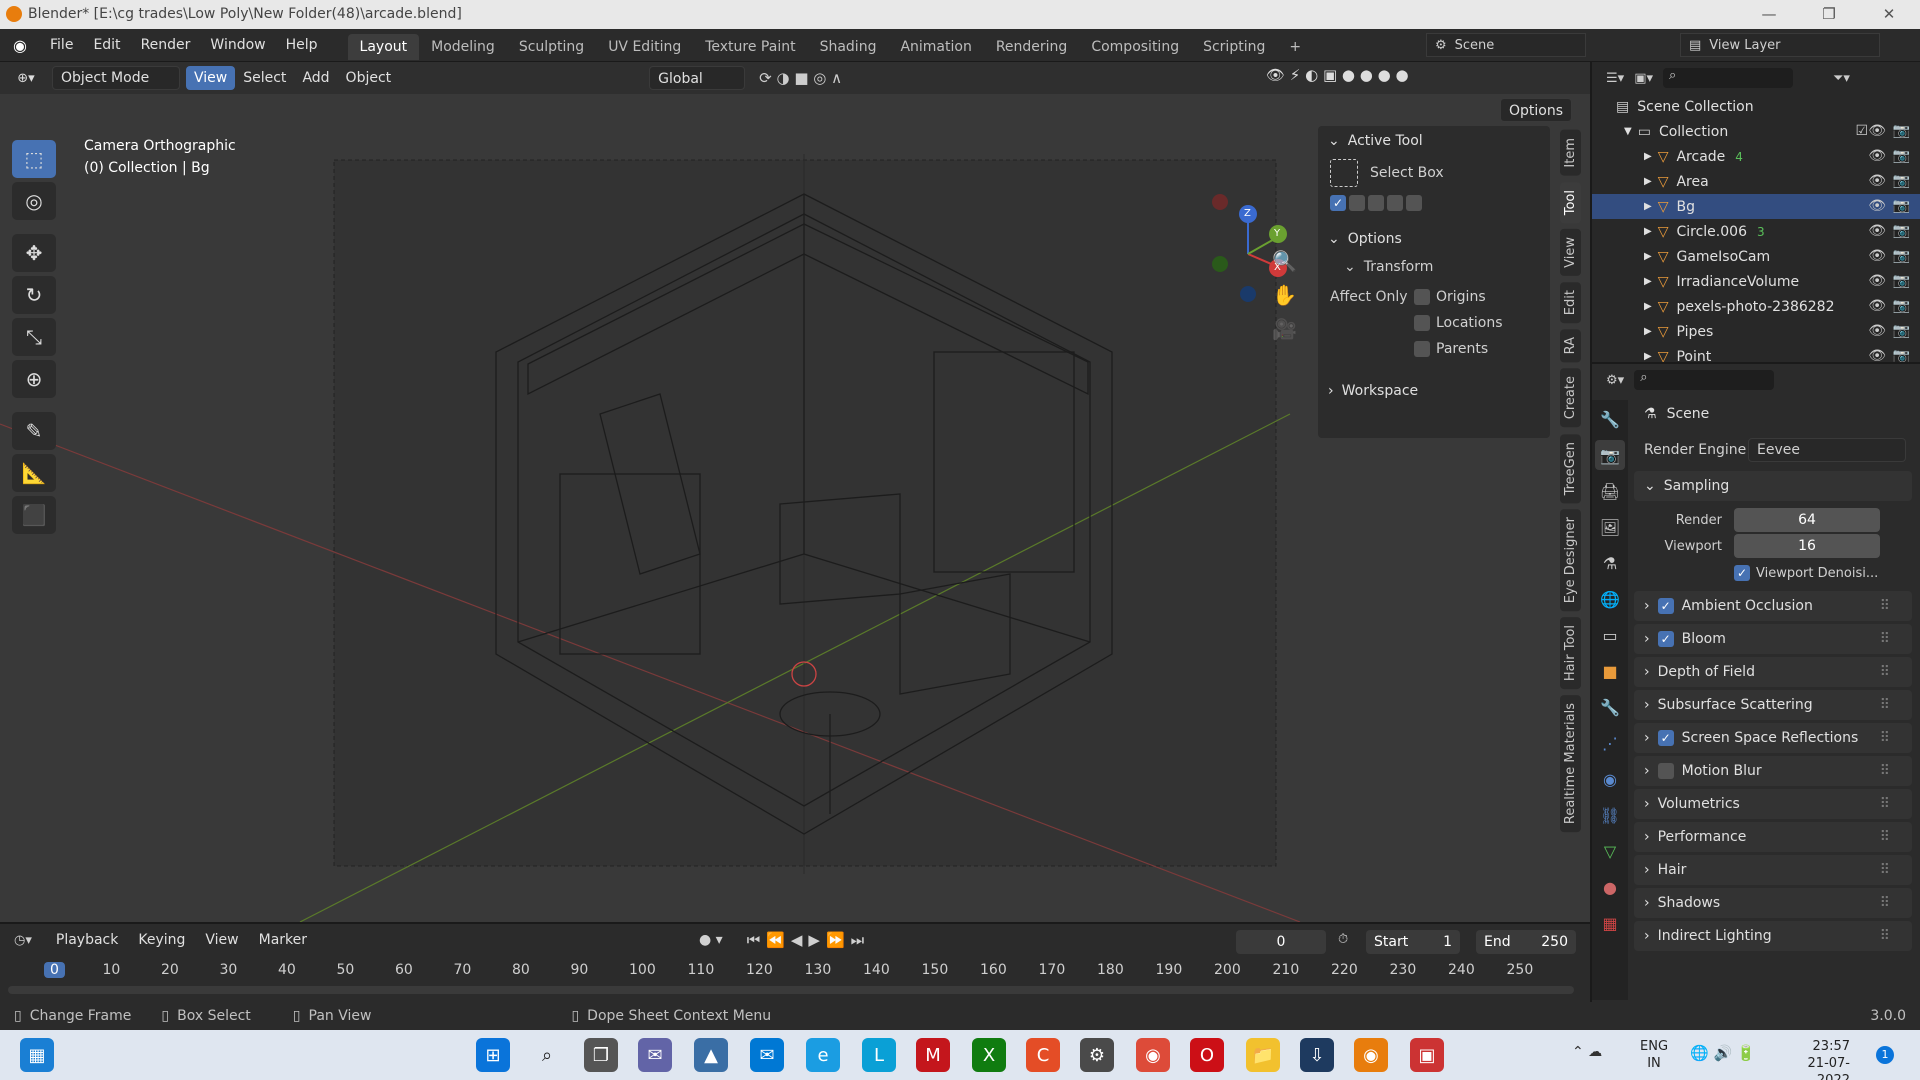  Describe the element at coordinates (1570, 302) in the screenshot. I see `tab-edit: Edit` at that location.